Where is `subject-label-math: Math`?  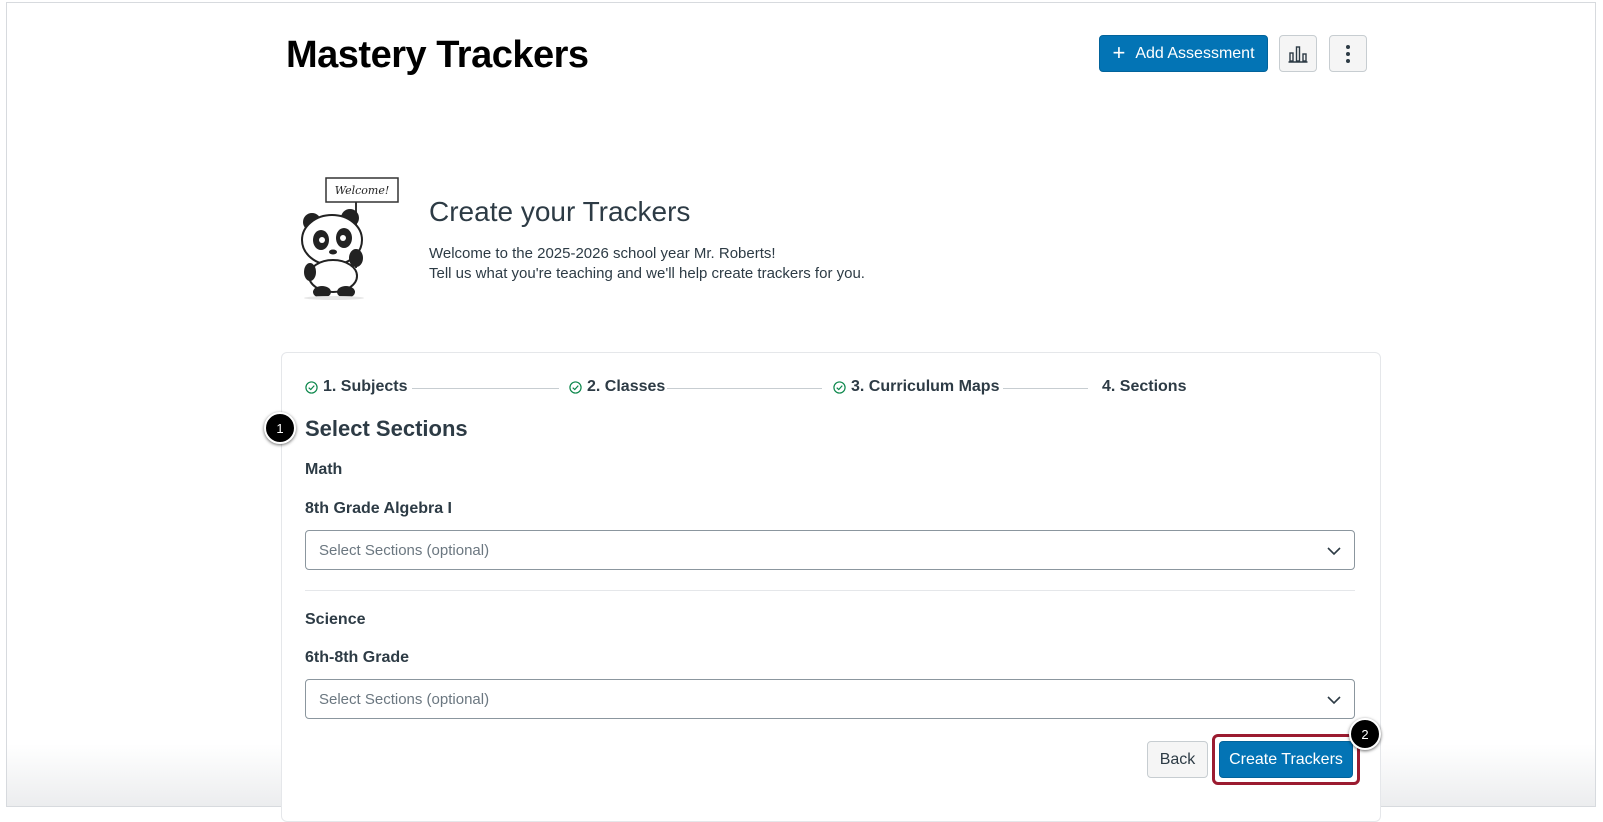
subject-label-math: Math is located at coordinates (324, 469).